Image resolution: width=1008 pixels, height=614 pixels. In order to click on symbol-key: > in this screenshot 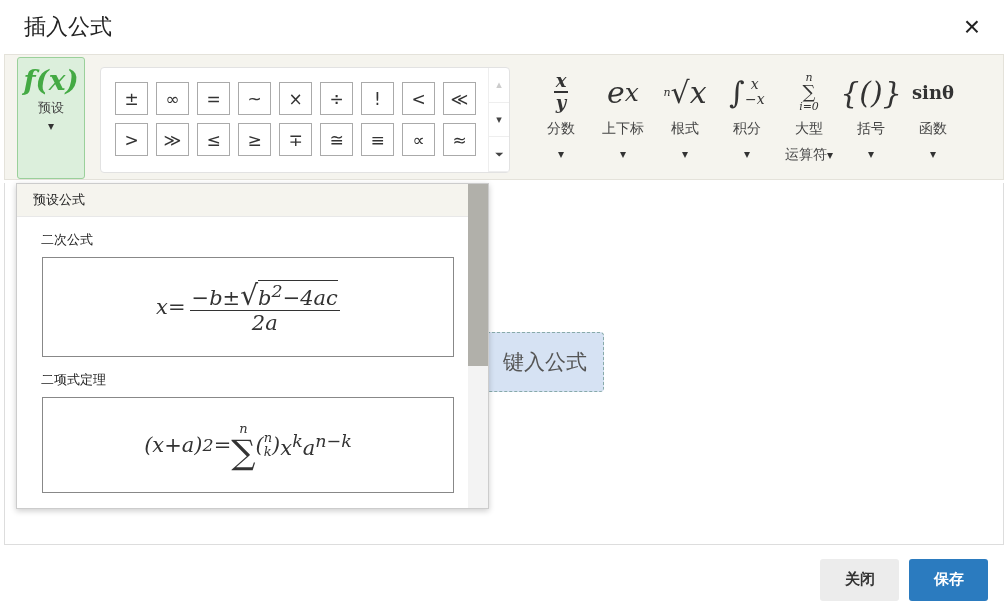, I will do `click(131, 139)`.